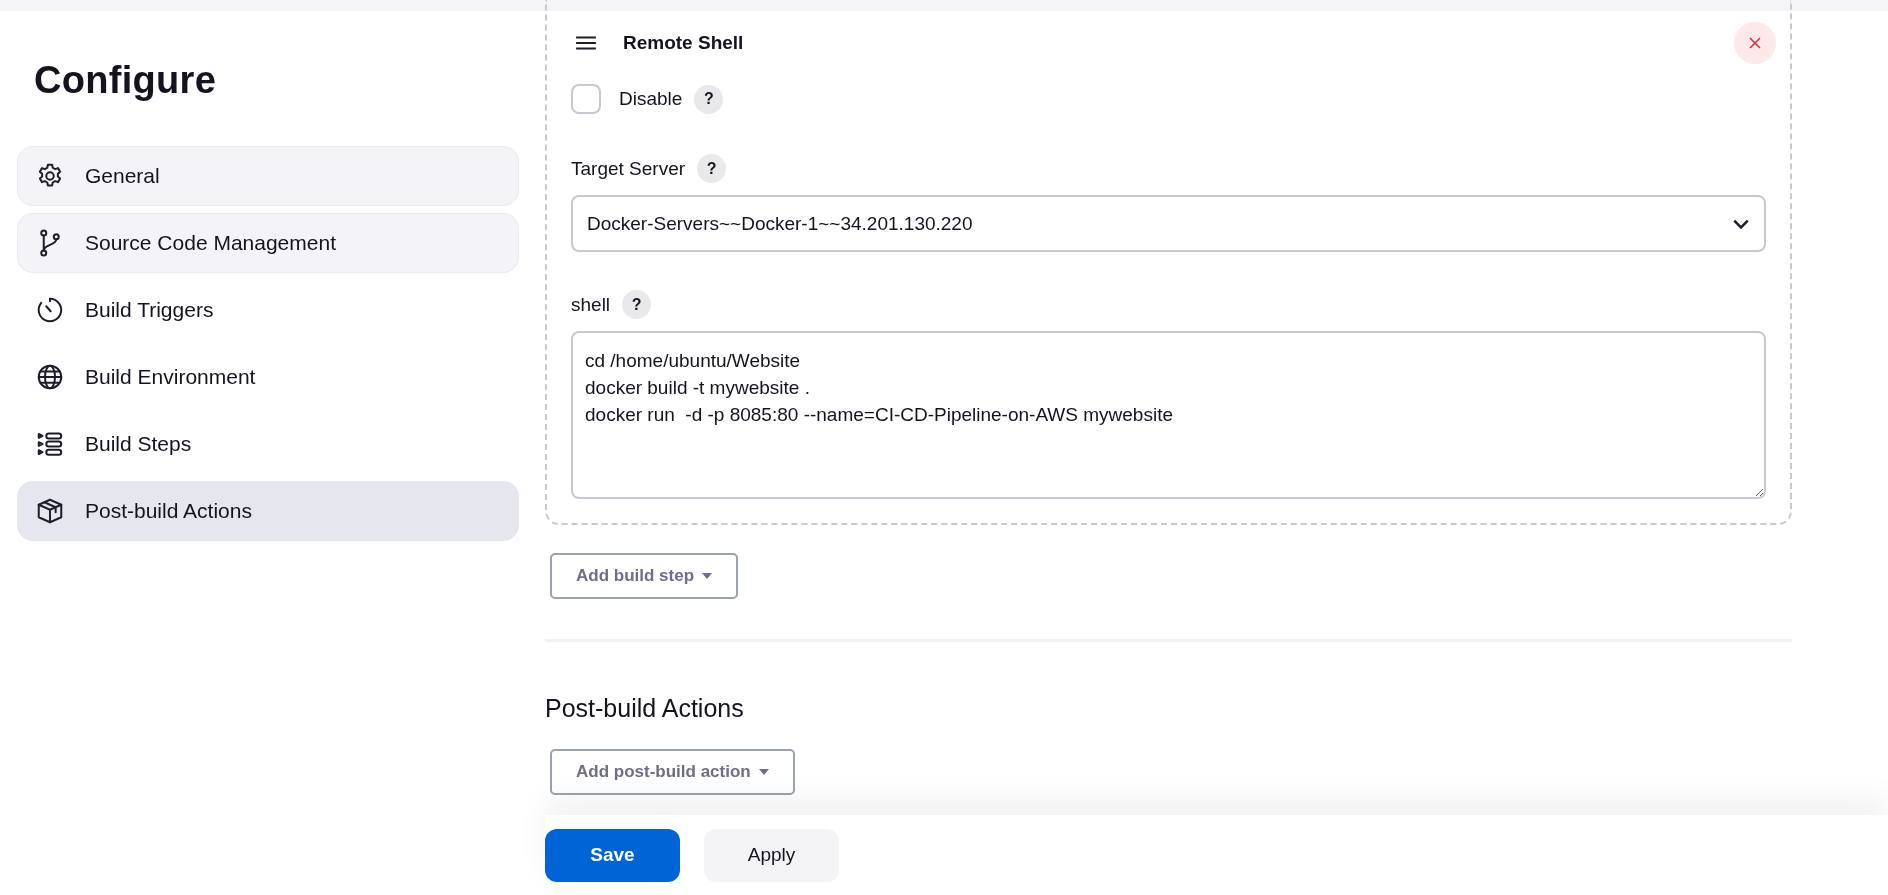 The width and height of the screenshot is (1888, 895). What do you see at coordinates (1168, 223) in the screenshot?
I see `target-server-dropdown: Docker-Servers~~Docker-1~~34.201.130.220` at bounding box center [1168, 223].